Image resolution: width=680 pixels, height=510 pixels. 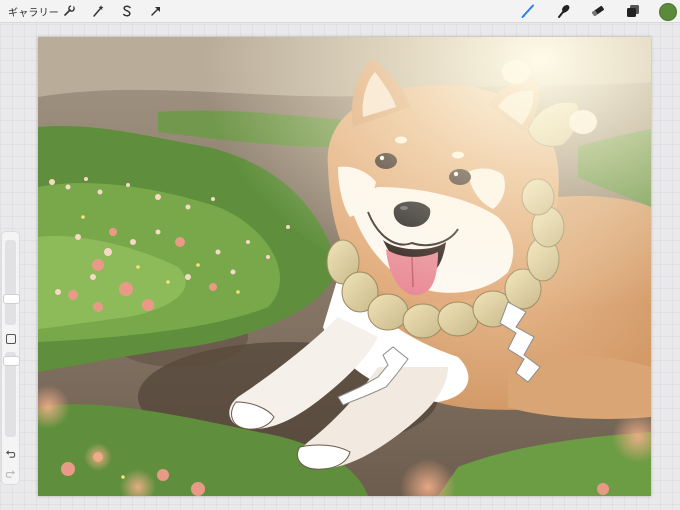 What do you see at coordinates (10, 473) in the screenshot?
I see `redo-icon` at bounding box center [10, 473].